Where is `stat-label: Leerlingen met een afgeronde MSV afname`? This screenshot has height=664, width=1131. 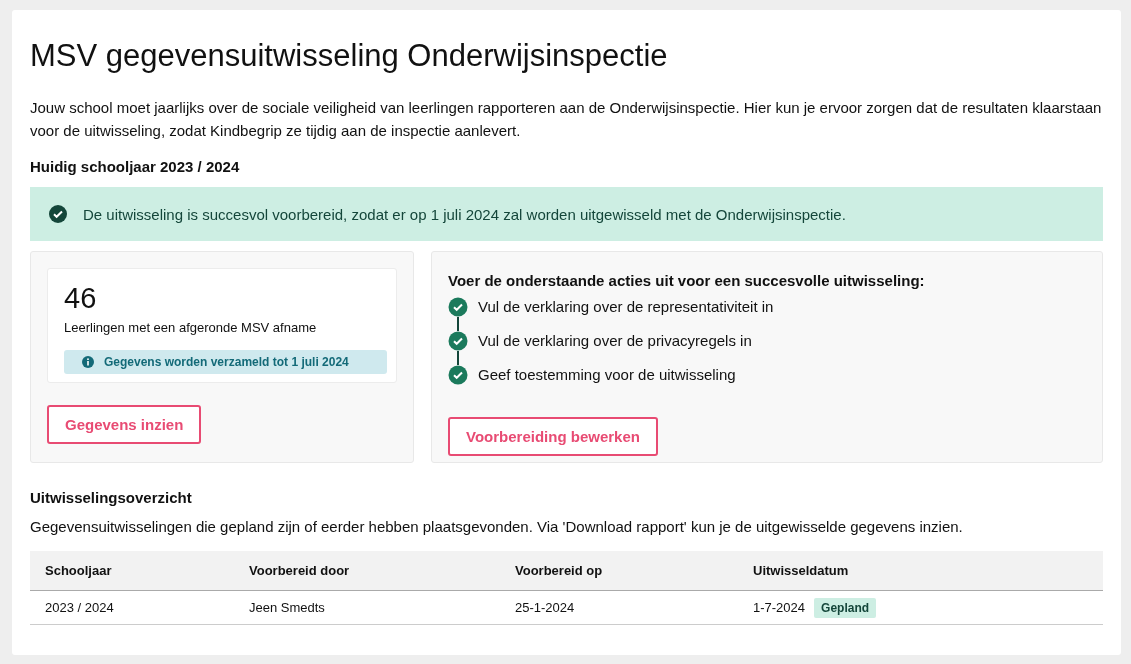
stat-label: Leerlingen met een afgeronde MSV afname is located at coordinates (191, 327).